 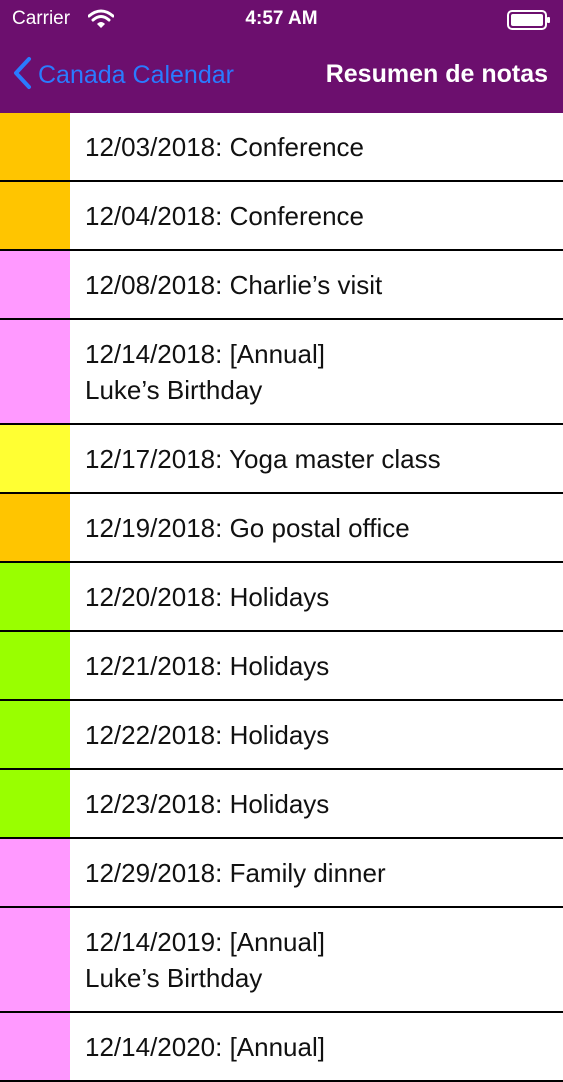 I want to click on note-text: 12/14/2020: [Annual], so click(x=205, y=1047).